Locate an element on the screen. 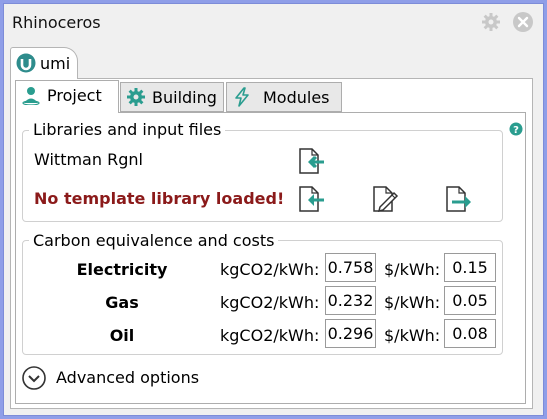  tab-project-label: Project is located at coordinates (74, 95).